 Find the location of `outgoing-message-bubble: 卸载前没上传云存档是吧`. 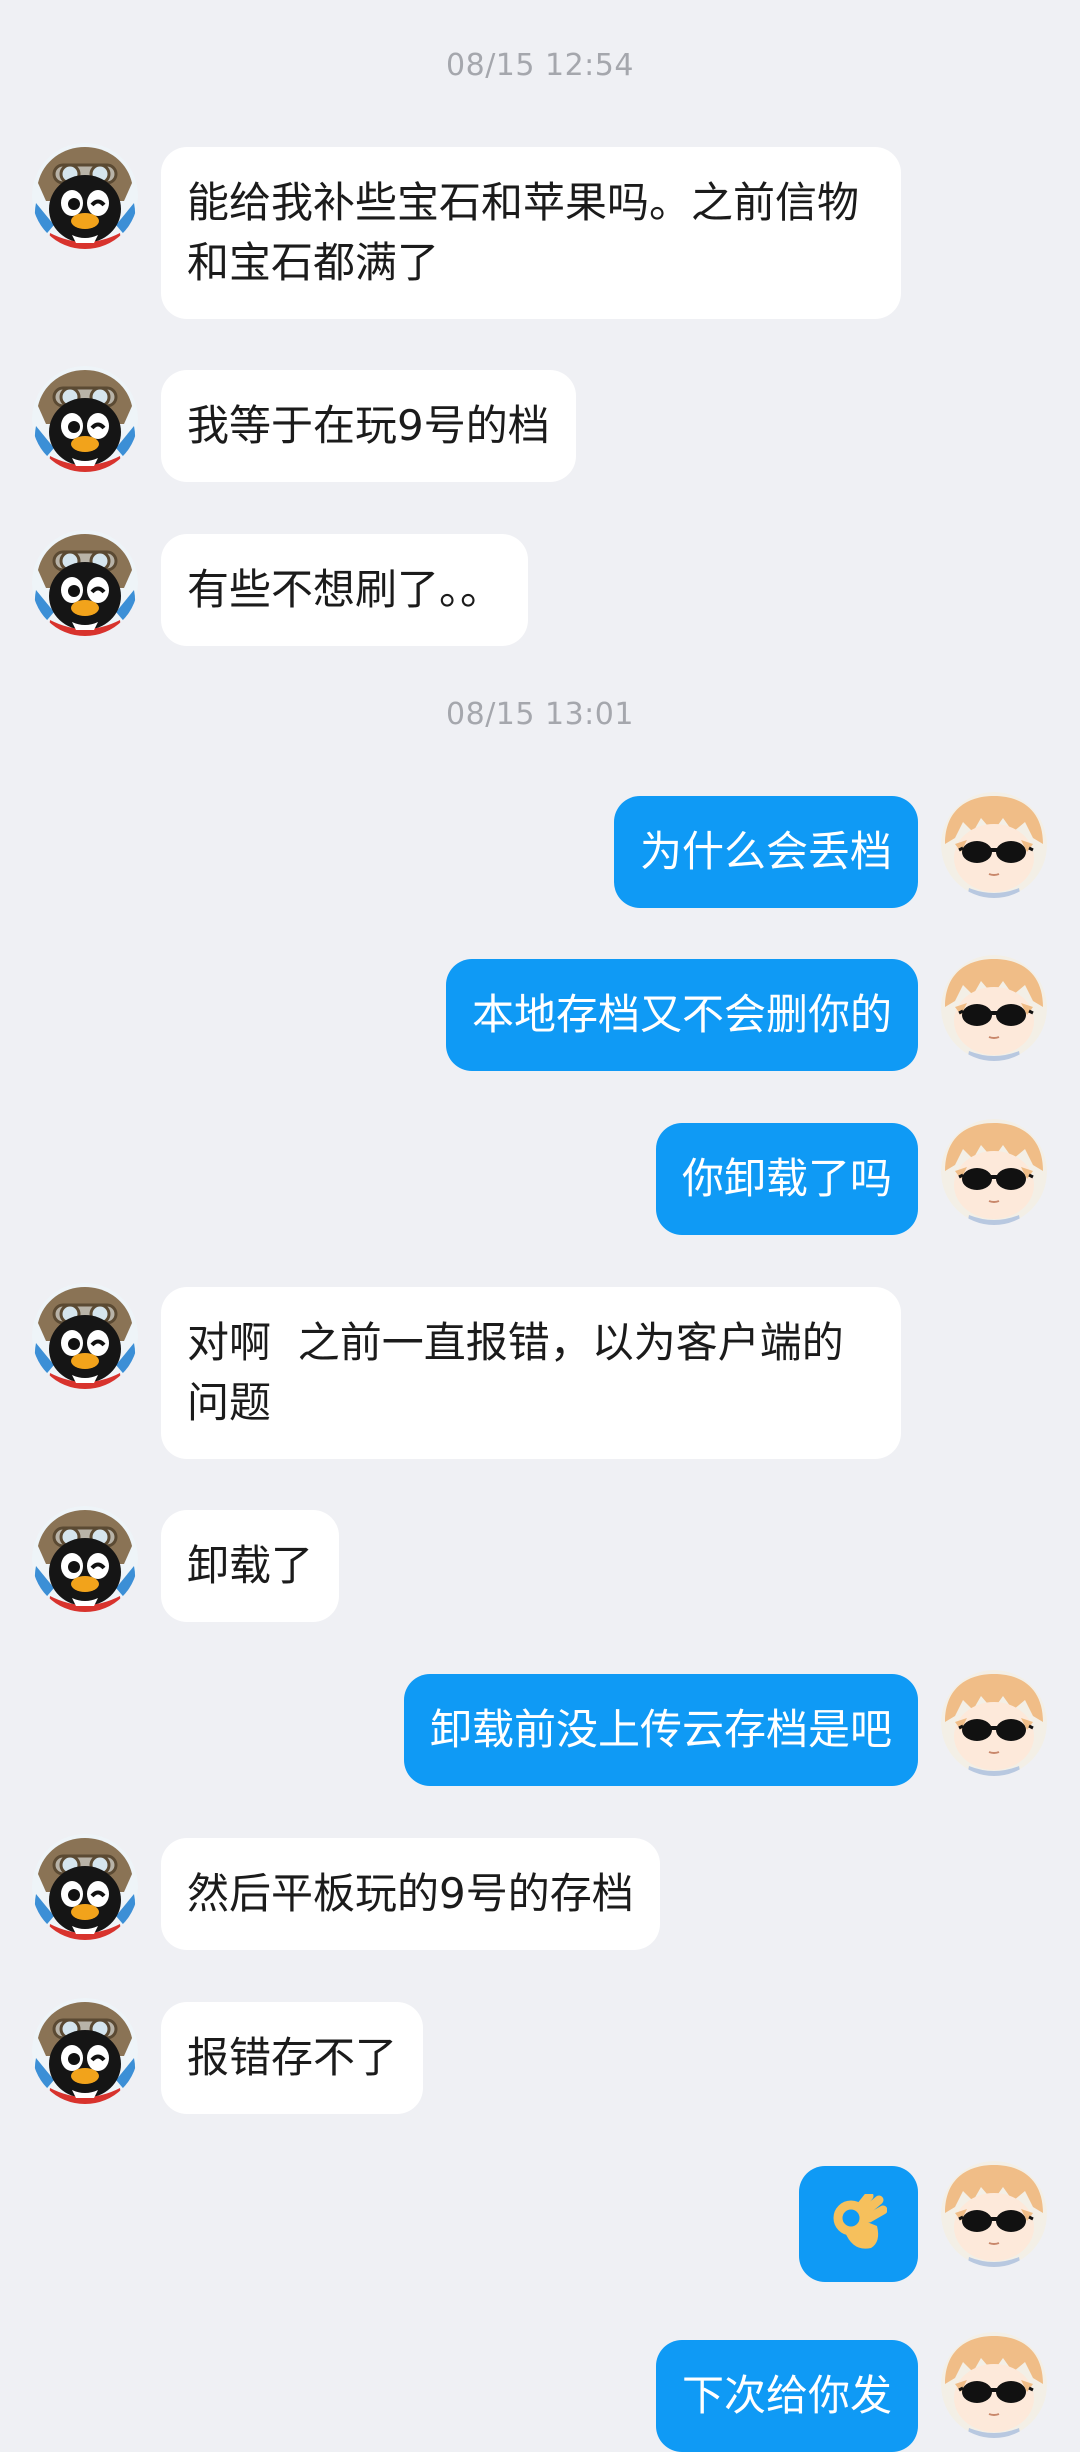

outgoing-message-bubble: 卸载前没上传云存档是吧 is located at coordinates (660, 1730).